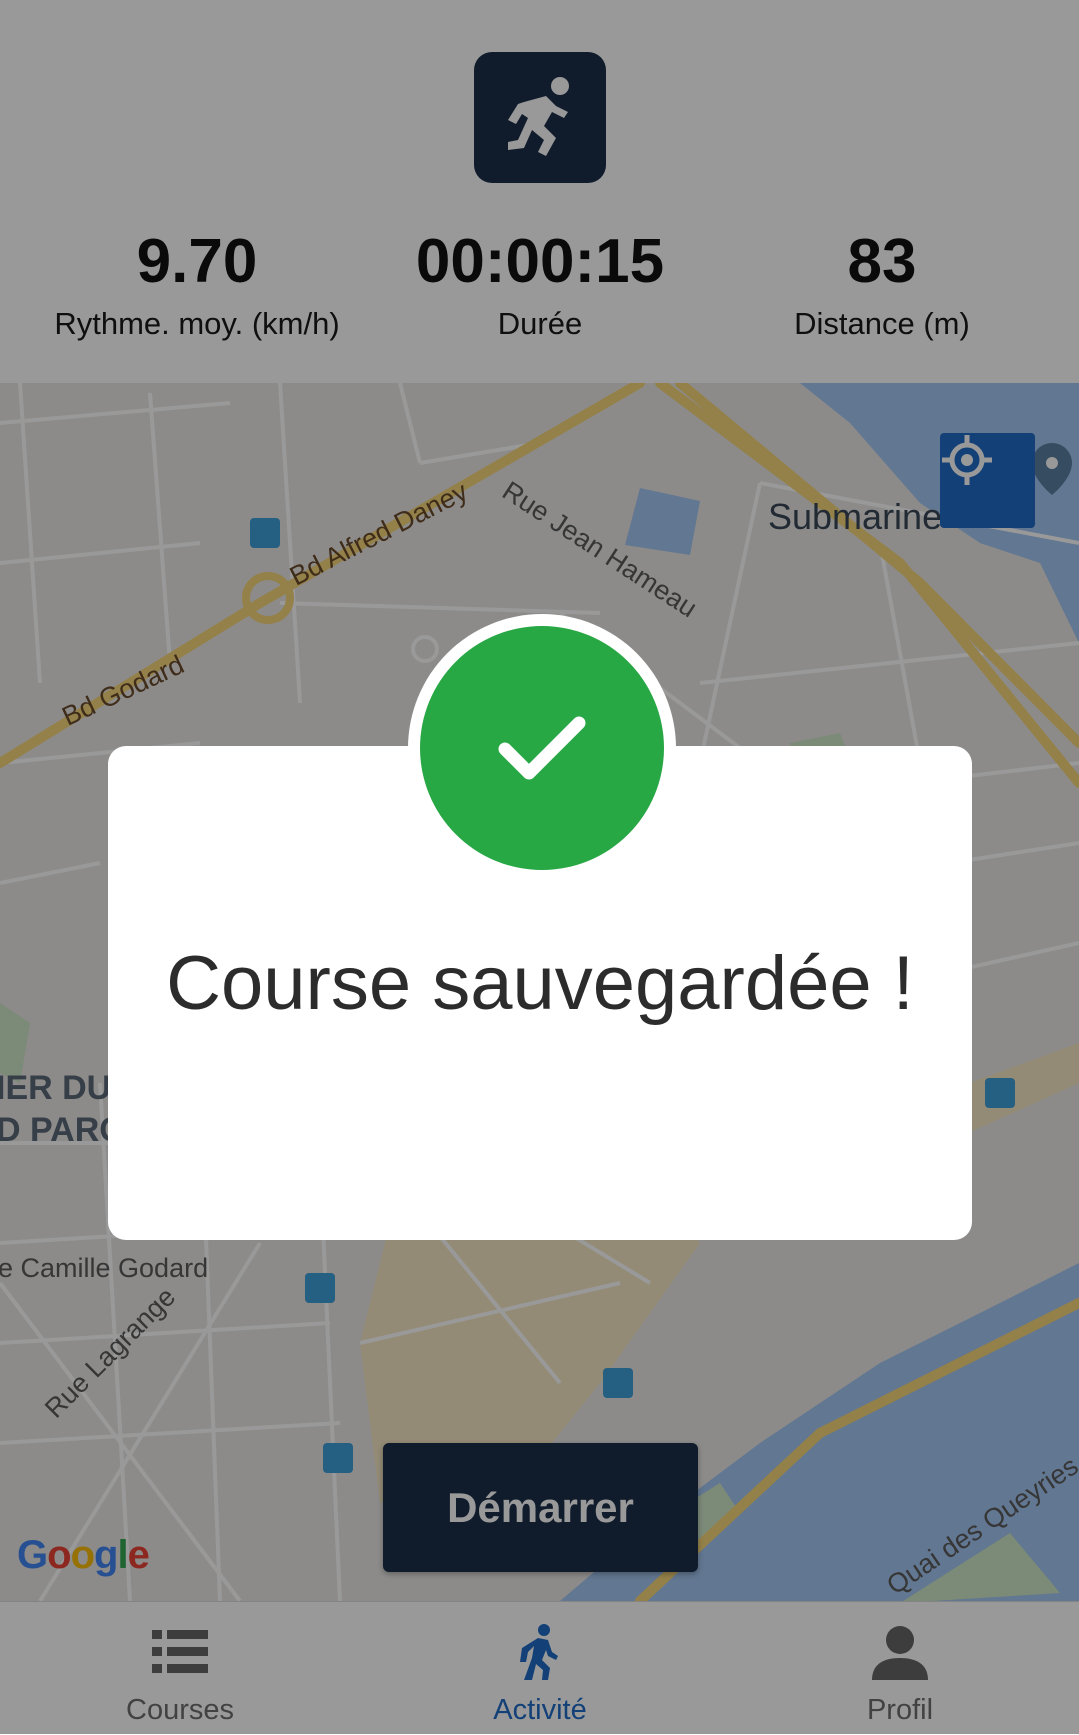  I want to click on checkmark-icon, so click(542, 748).